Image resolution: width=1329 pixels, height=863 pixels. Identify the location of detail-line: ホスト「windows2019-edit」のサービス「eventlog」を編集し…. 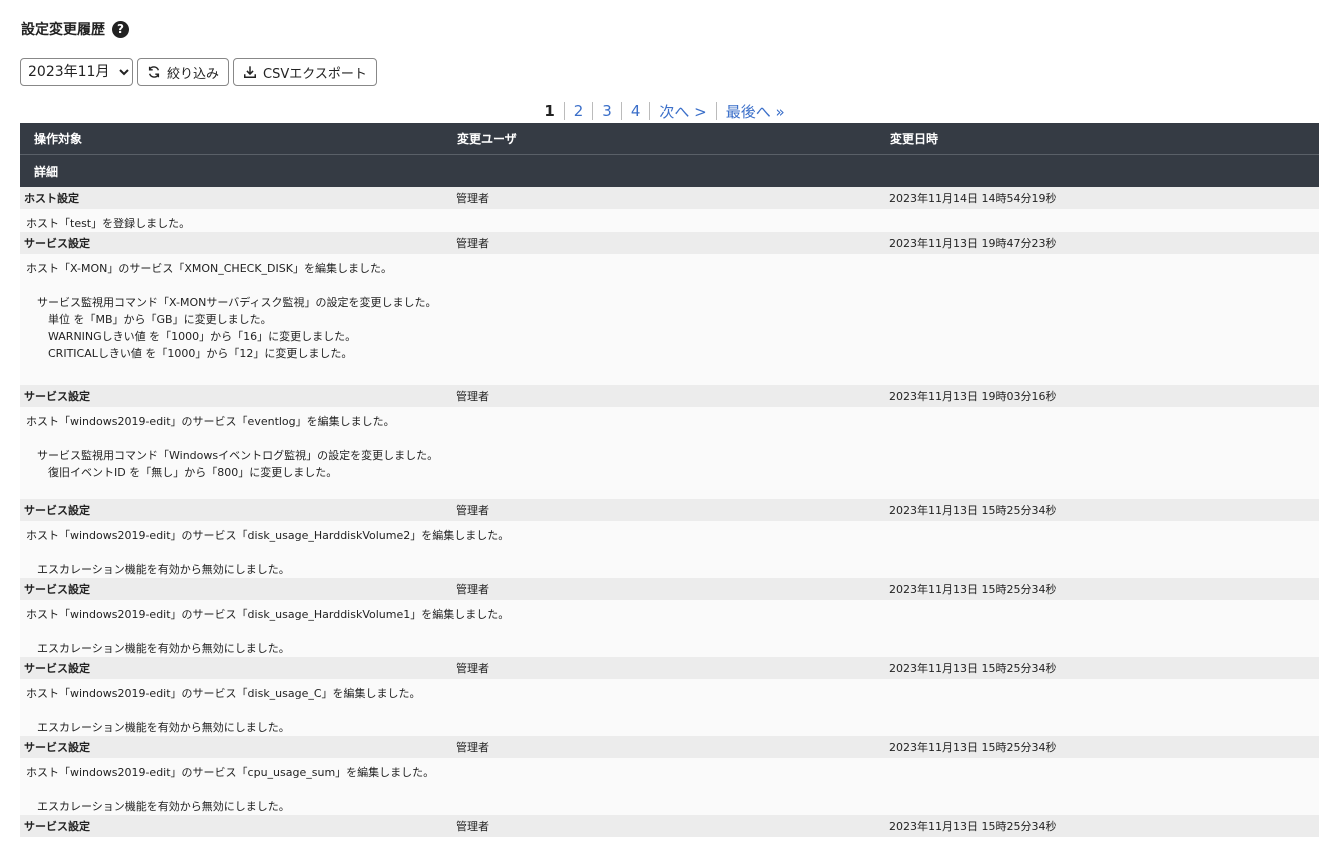
(210, 421).